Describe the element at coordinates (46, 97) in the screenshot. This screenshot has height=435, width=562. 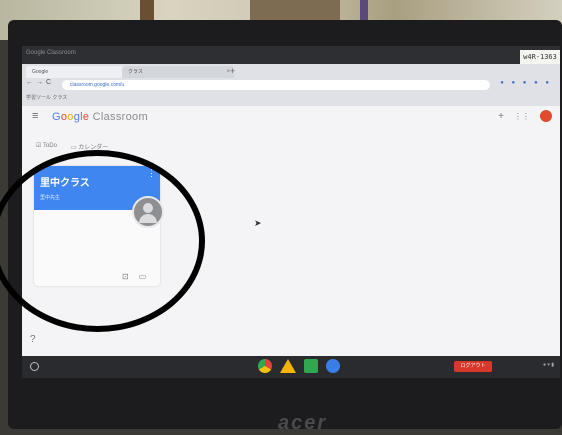
I see `bookmarks-bar: 学習ツール クラス` at that location.